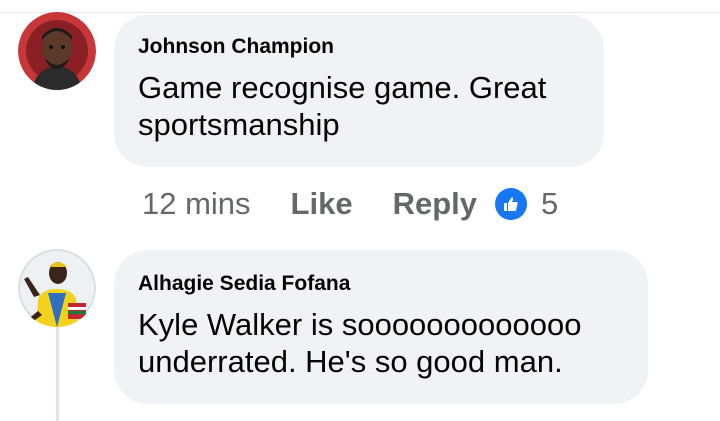 The height and width of the screenshot is (421, 720). What do you see at coordinates (244, 284) in the screenshot?
I see `comment-author: Alhagie Sedia Fofana` at bounding box center [244, 284].